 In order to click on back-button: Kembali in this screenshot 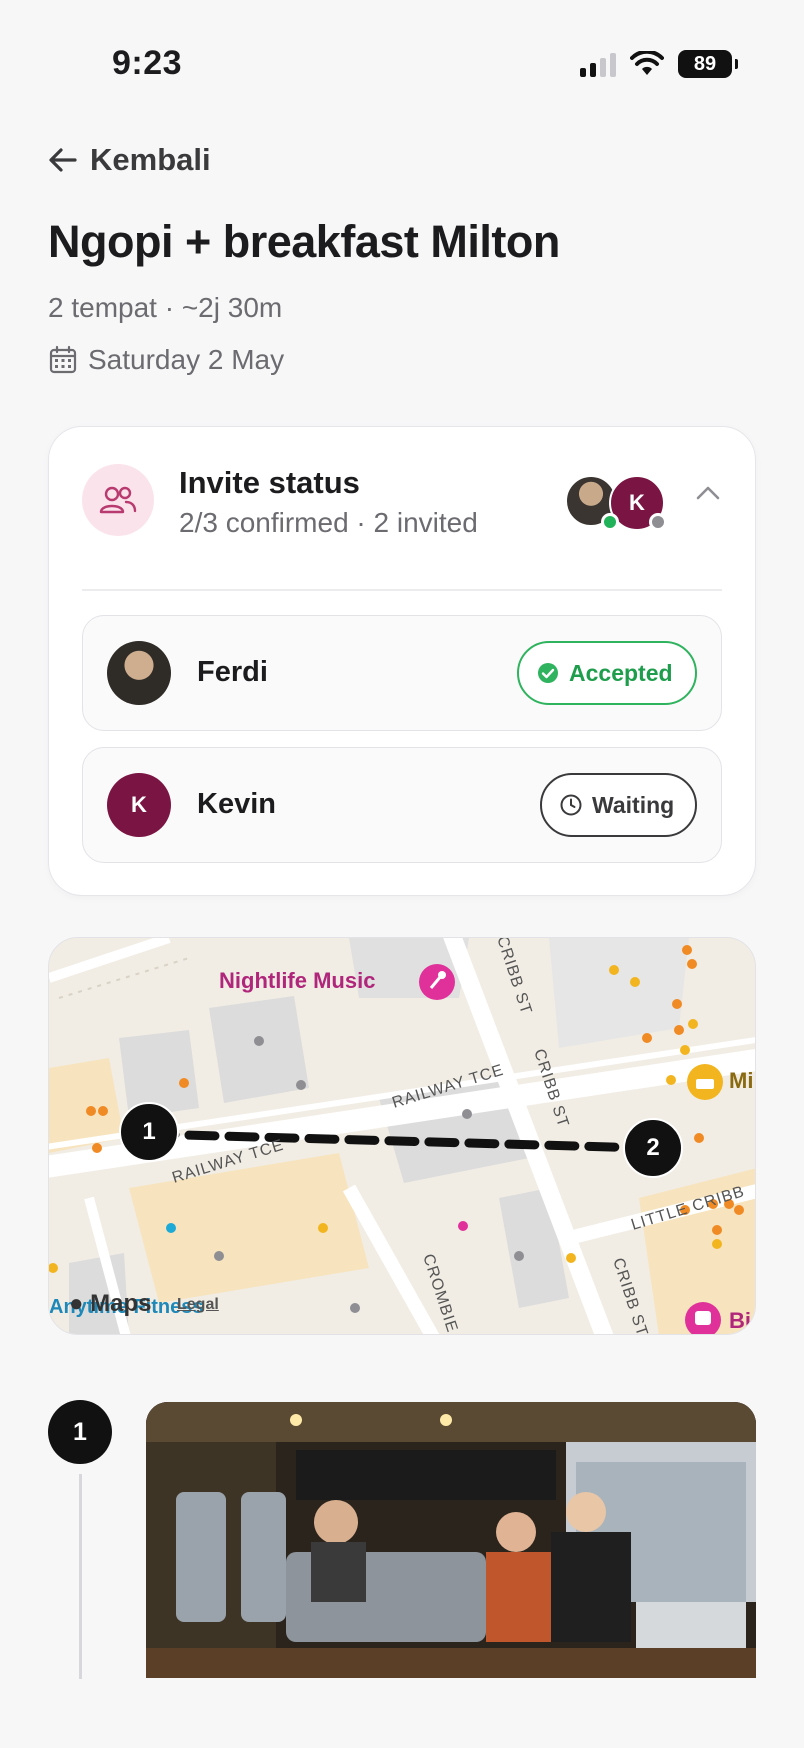, I will do `click(129, 160)`.